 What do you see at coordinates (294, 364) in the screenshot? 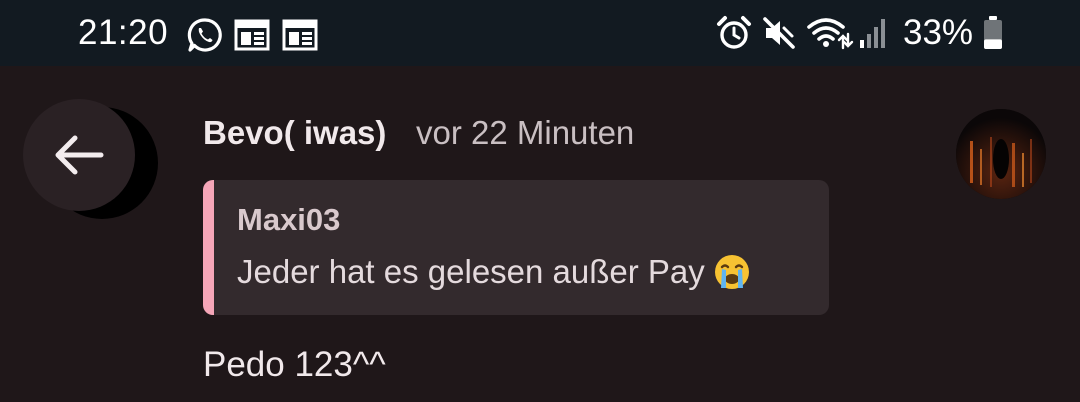
I see `message-body: Pedo 123^^` at bounding box center [294, 364].